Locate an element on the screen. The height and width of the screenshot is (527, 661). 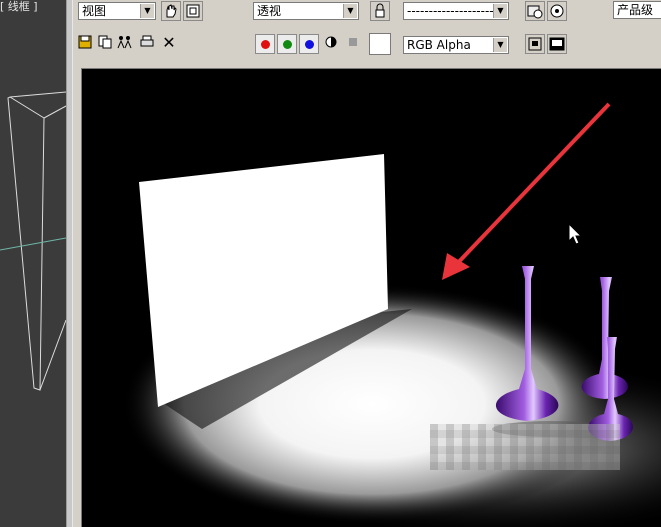
background-color-swatch is located at coordinates (380, 44).